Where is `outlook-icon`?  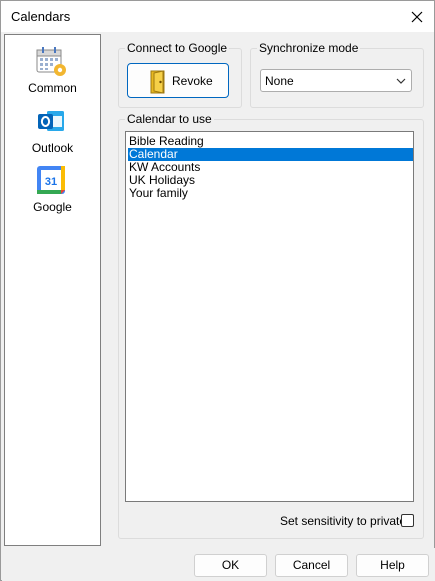 outlook-icon is located at coordinates (51, 121).